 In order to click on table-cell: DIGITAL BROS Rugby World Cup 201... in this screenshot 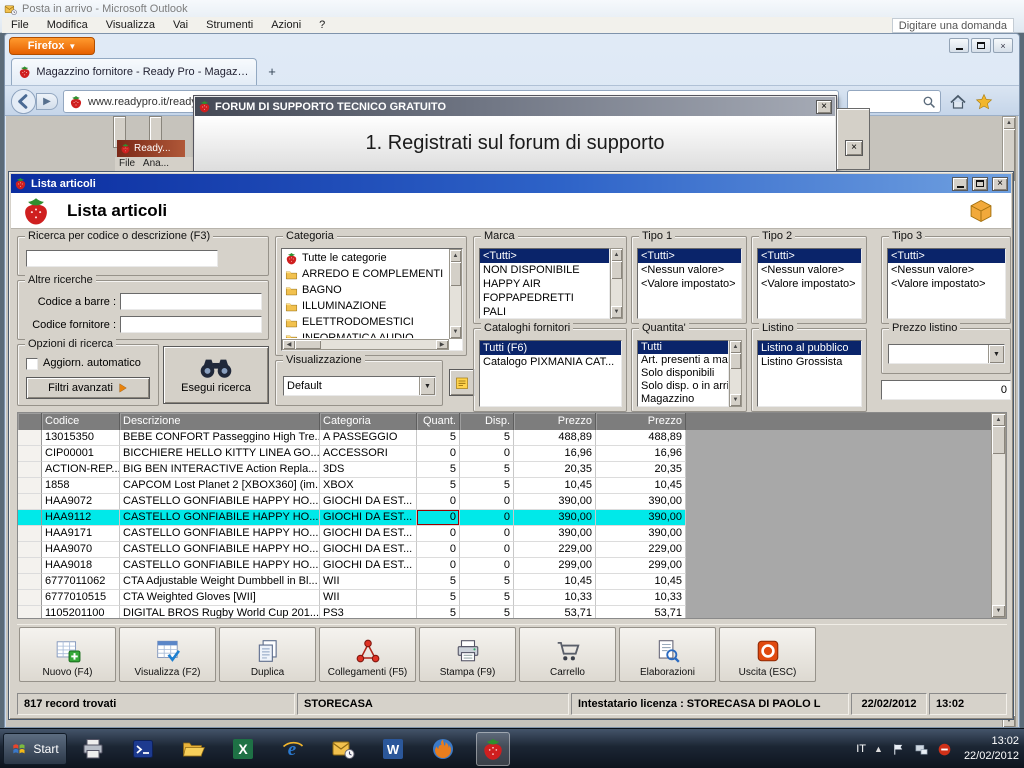, I will do `click(220, 612)`.